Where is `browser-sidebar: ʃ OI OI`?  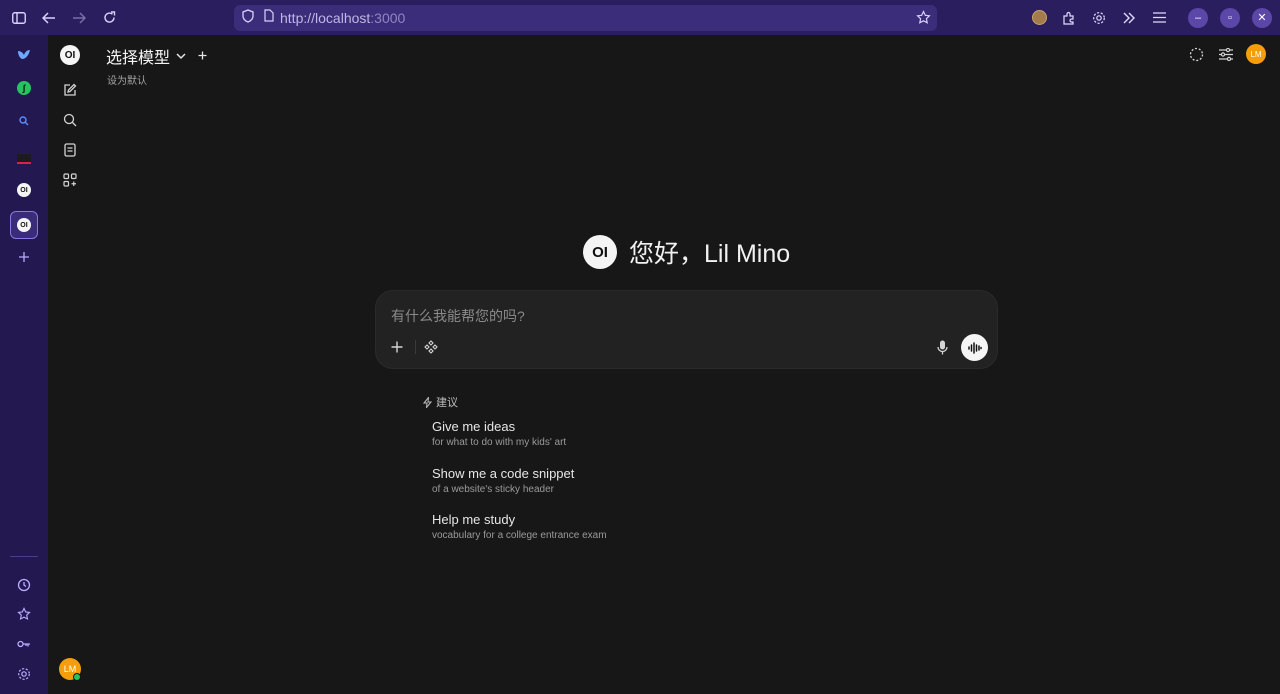 browser-sidebar: ʃ OI OI is located at coordinates (24, 364).